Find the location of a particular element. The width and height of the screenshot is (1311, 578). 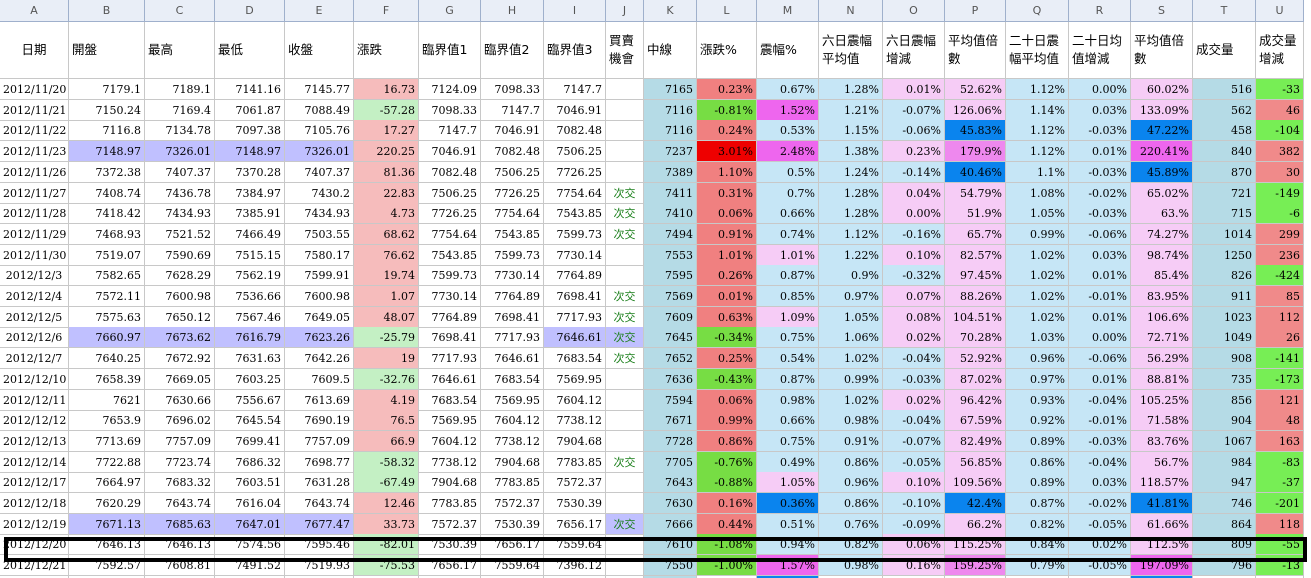

cell-r-row: -0.03% is located at coordinates (1100, 131).